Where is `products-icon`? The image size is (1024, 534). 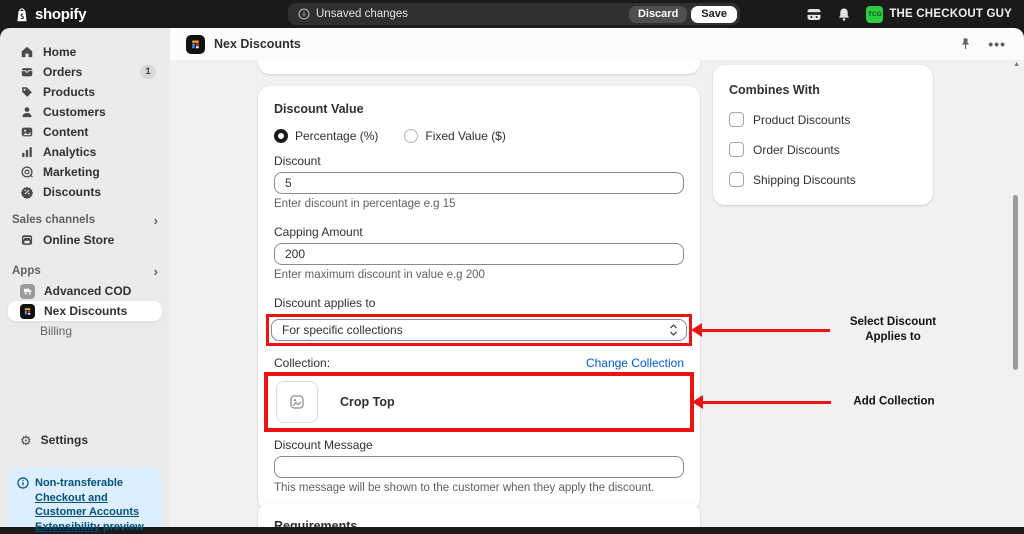
products-icon is located at coordinates (27, 92).